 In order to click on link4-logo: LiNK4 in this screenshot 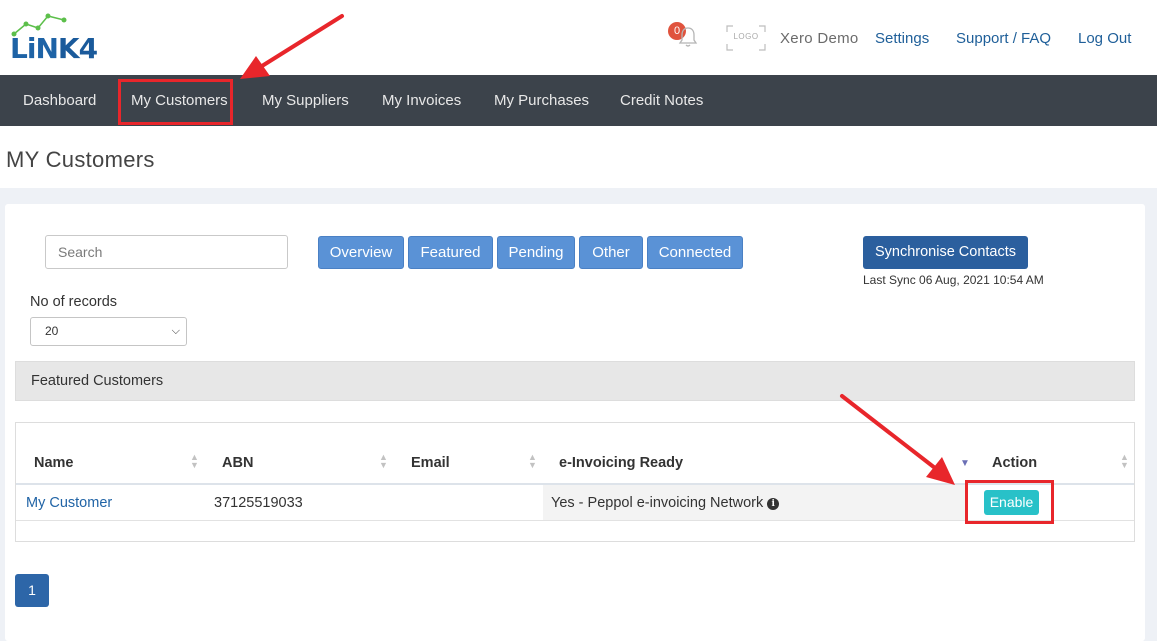, I will do `click(58, 39)`.